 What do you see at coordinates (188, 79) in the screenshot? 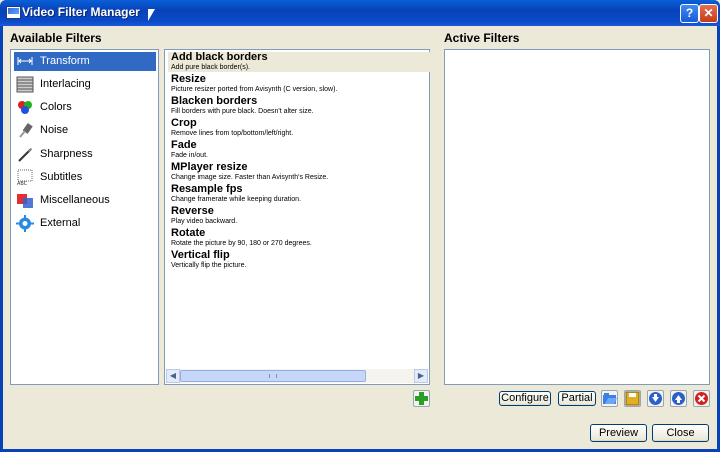
I see `filter-name: Resize` at bounding box center [188, 79].